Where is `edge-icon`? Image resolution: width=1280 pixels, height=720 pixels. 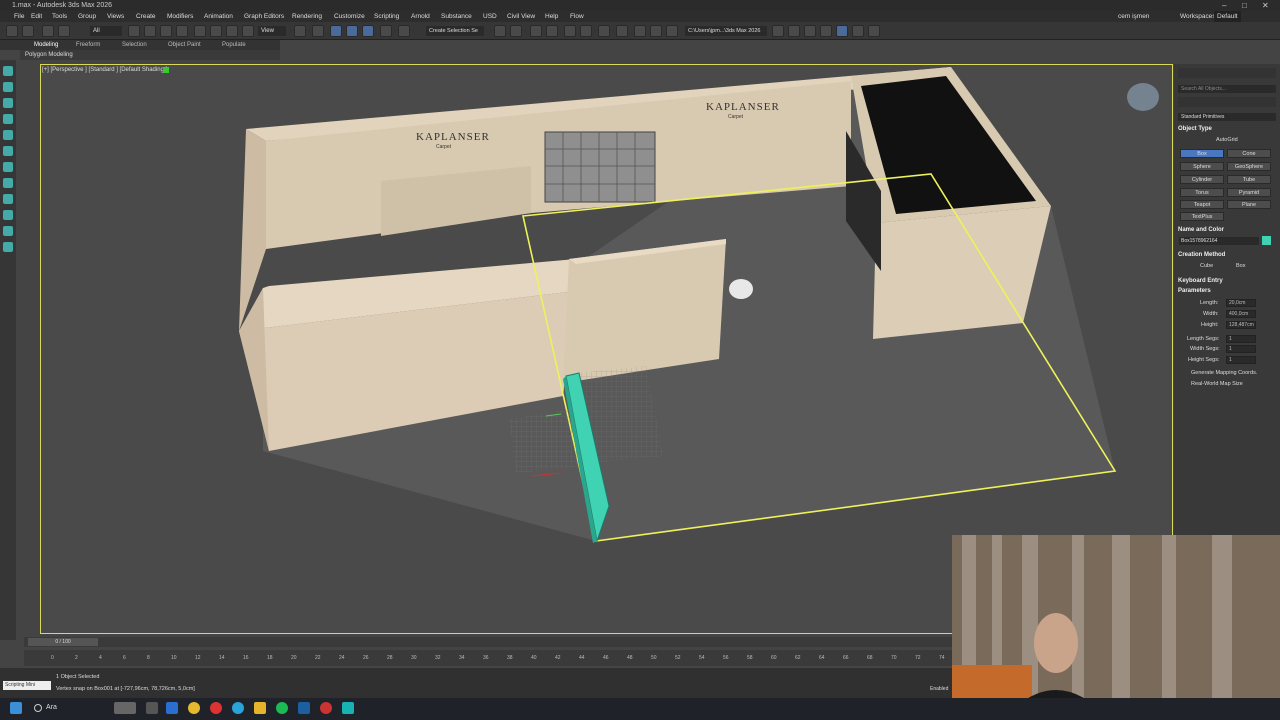
edge-icon is located at coordinates (238, 708).